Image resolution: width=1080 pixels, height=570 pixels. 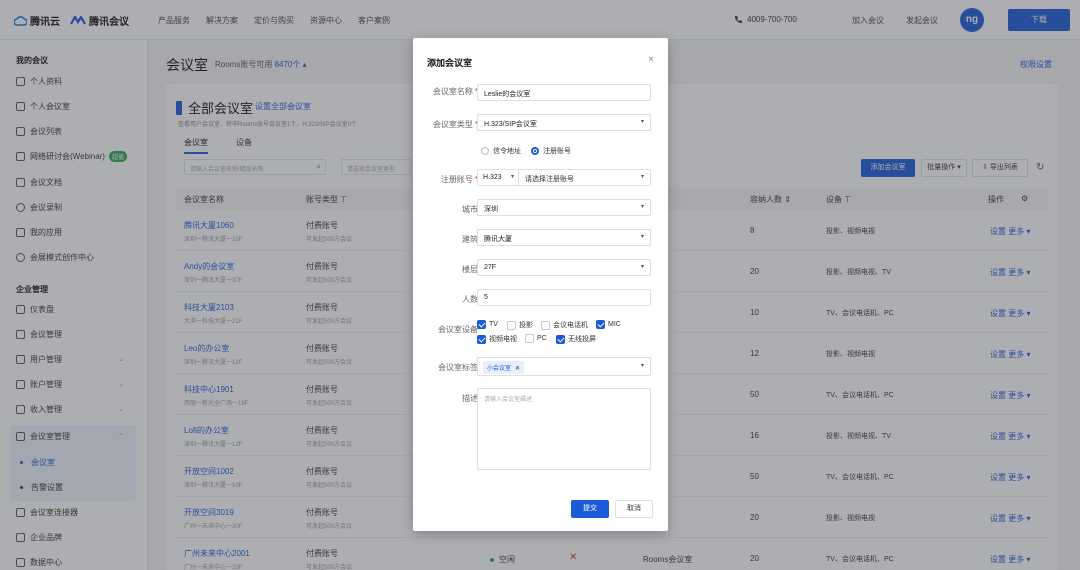 What do you see at coordinates (485, 151) in the screenshot?
I see `radio-off` at bounding box center [485, 151].